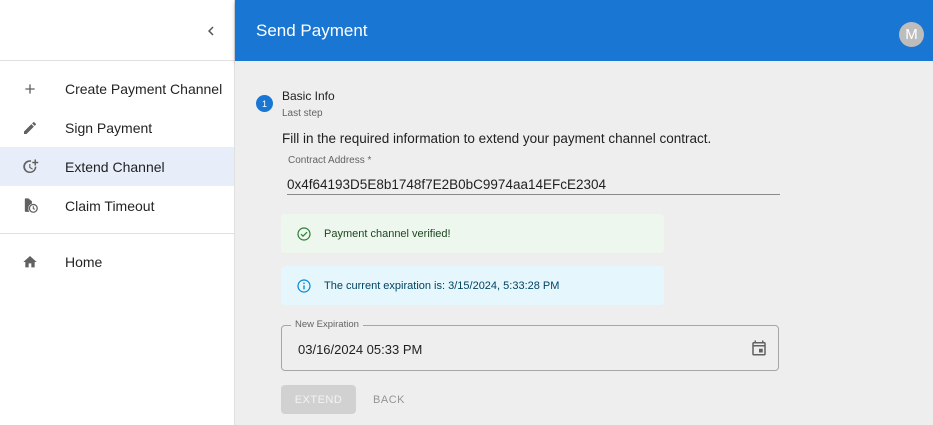 The width and height of the screenshot is (933, 425). Describe the element at coordinates (117, 30) in the screenshot. I see `sidebar-header` at that location.